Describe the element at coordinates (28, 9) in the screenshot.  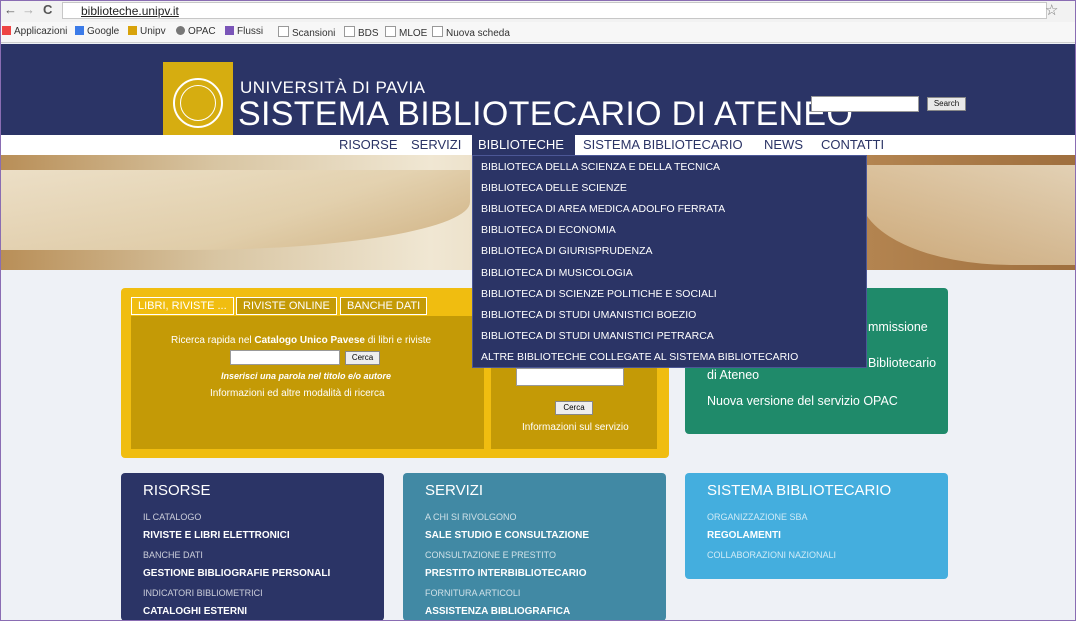
I see `forward-button: →` at that location.